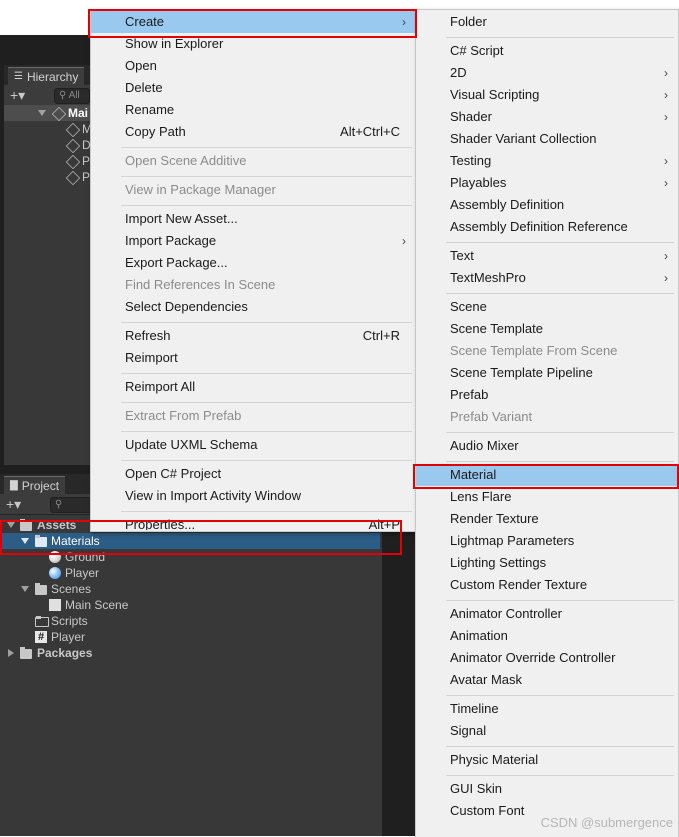  Describe the element at coordinates (547, 497) in the screenshot. I see `menu-item-lens-flare: Lens Flare` at that location.